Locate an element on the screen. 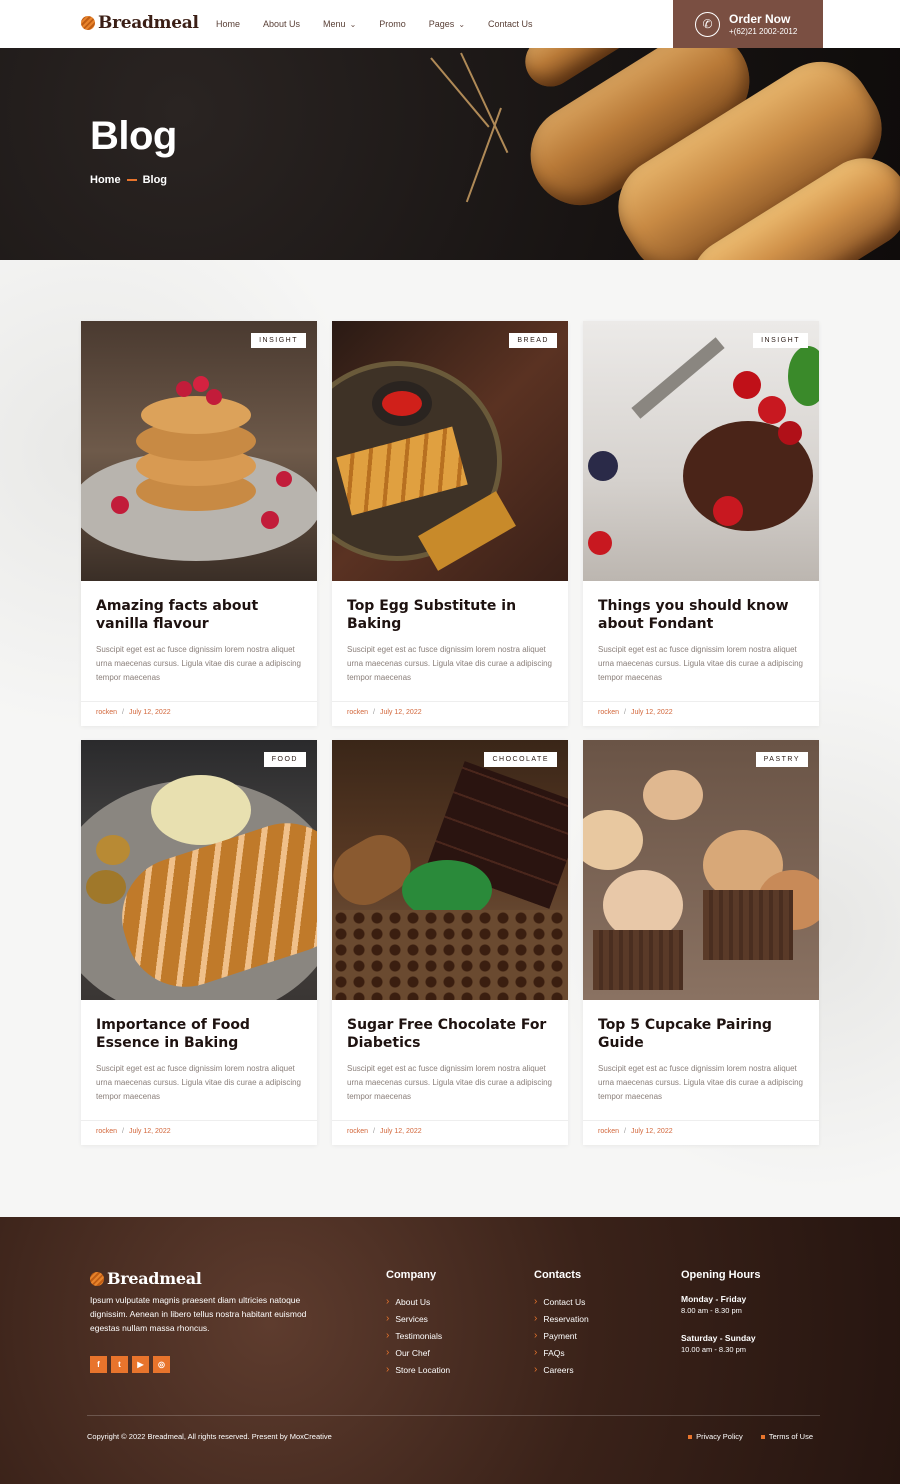  nav-label: Home is located at coordinates (228, 24).